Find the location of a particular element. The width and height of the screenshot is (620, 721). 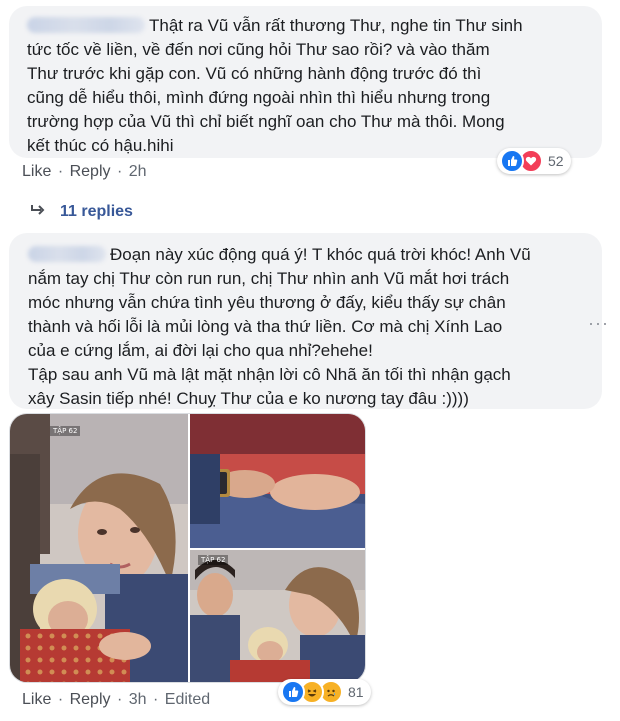

replies-count-label: 11 replies is located at coordinates (96, 211).